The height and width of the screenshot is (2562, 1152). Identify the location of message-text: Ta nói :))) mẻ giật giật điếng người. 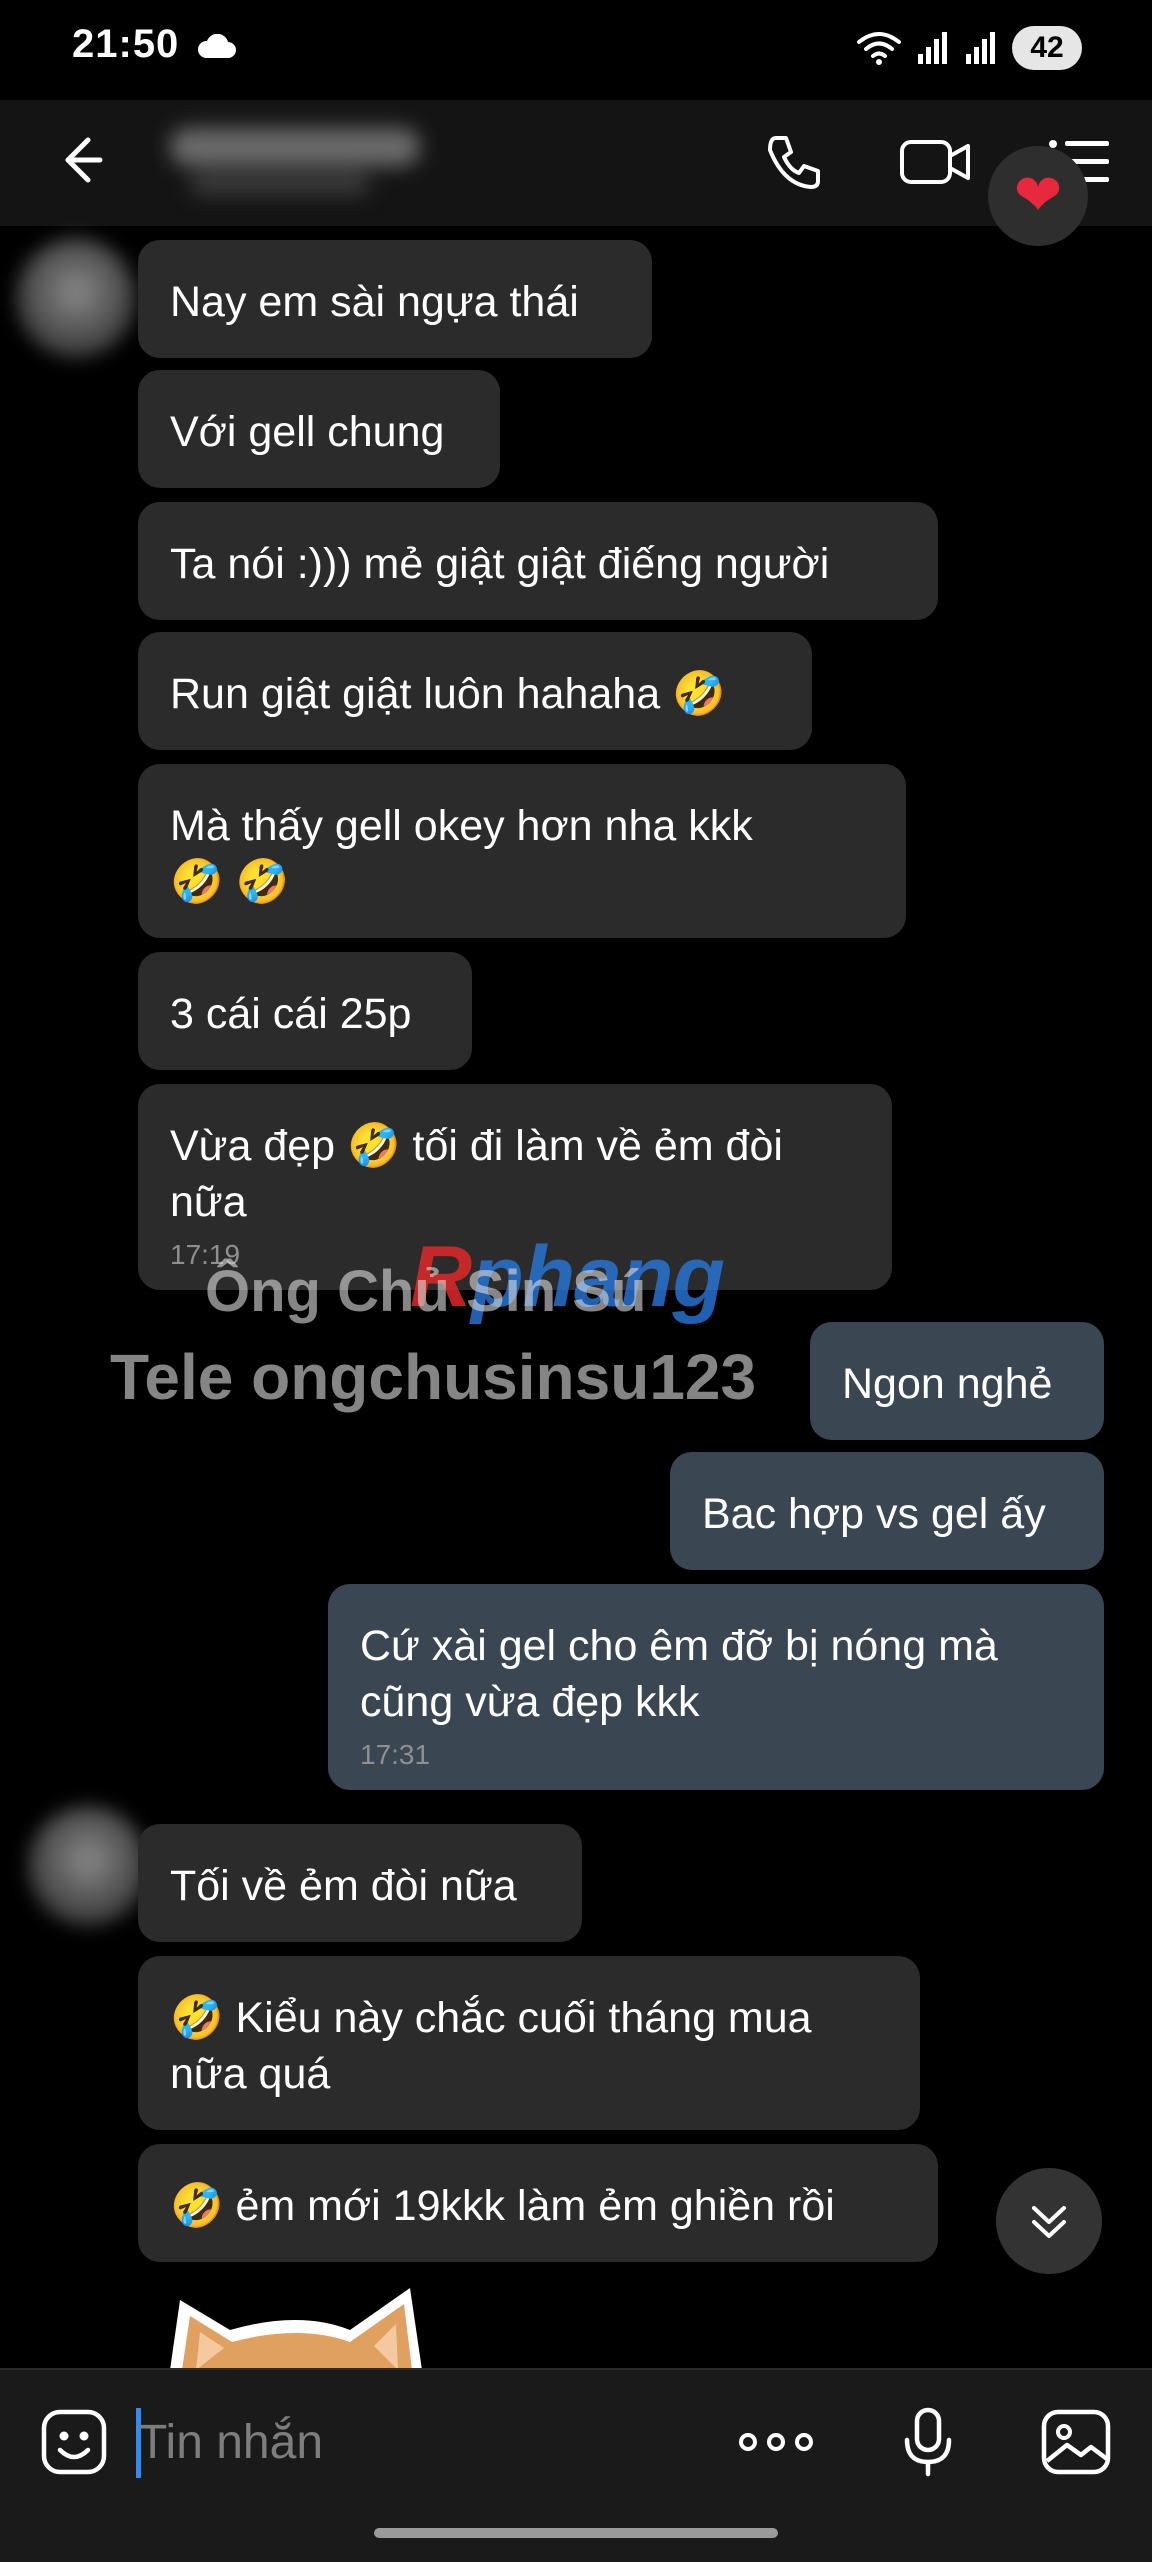
(500, 564).